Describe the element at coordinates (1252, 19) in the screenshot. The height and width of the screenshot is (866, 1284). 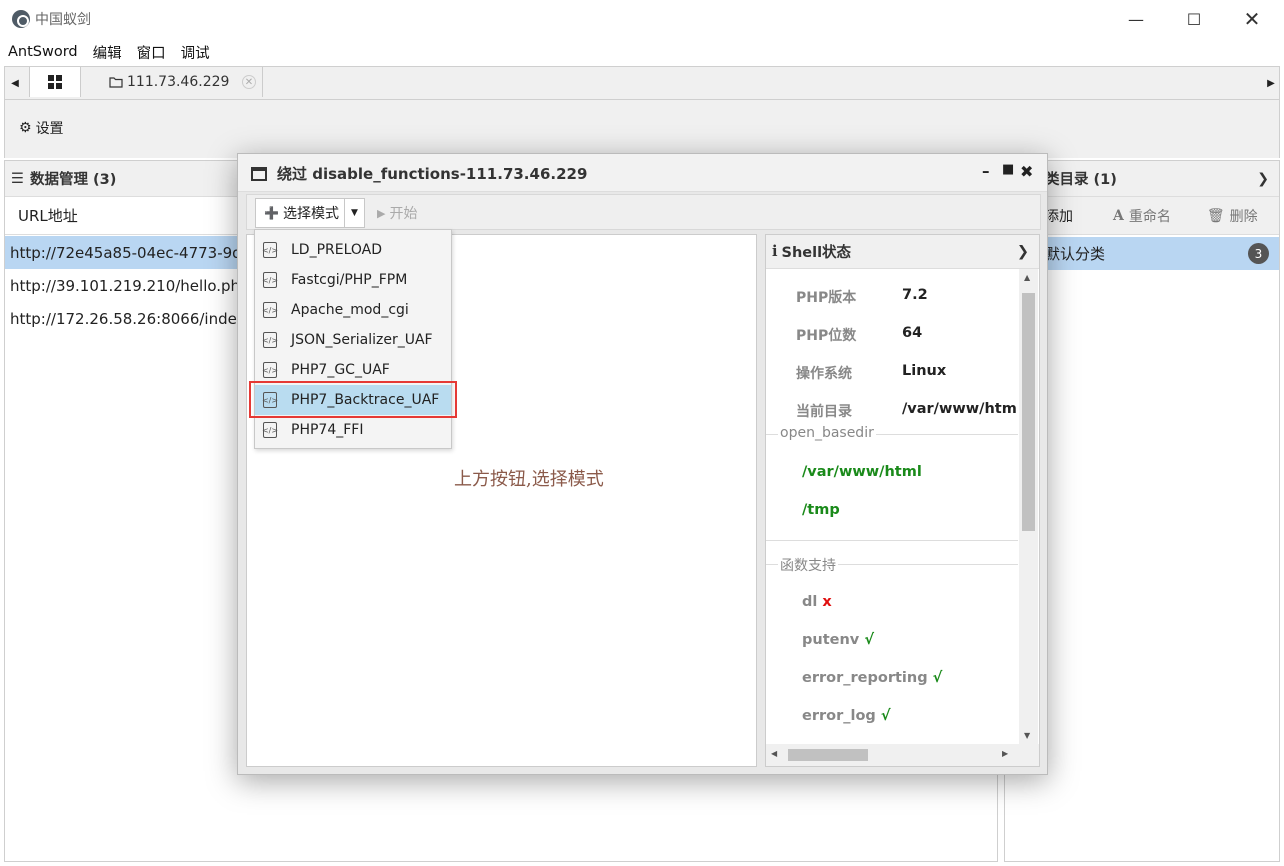
I see `close-button: ✕` at that location.